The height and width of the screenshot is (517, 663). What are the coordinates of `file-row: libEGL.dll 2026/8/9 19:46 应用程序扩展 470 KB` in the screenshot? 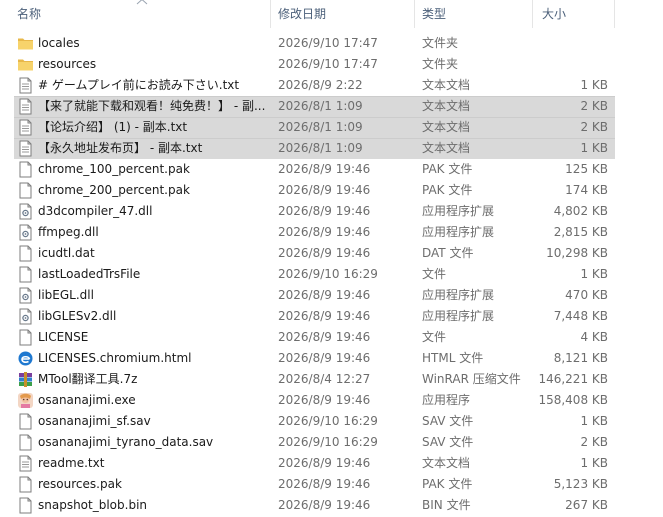 It's located at (331, 295).